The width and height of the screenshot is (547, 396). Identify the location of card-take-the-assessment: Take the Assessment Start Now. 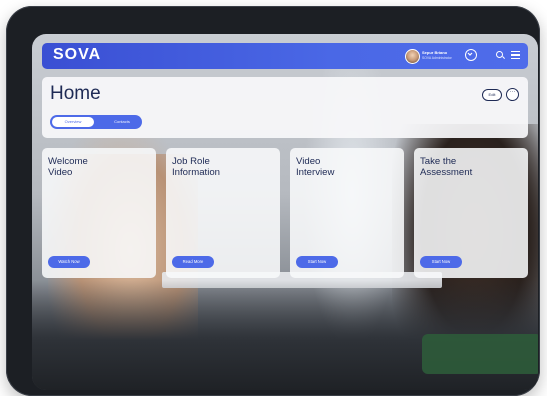
(471, 213).